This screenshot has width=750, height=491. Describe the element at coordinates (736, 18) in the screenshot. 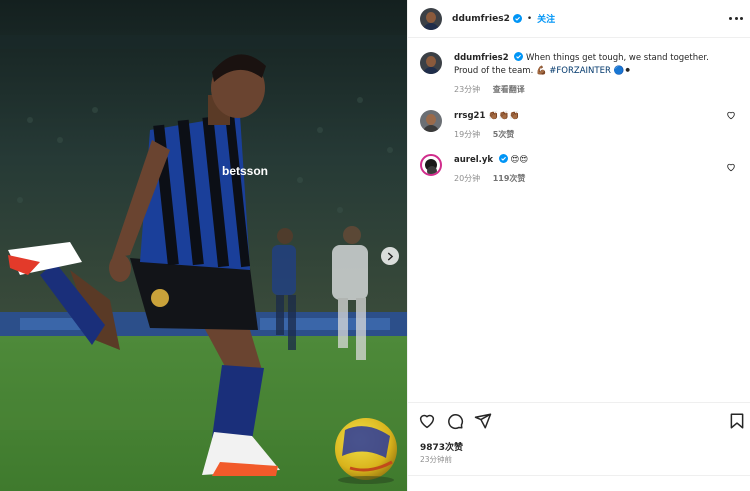

I see `more-horizontal-icon` at that location.